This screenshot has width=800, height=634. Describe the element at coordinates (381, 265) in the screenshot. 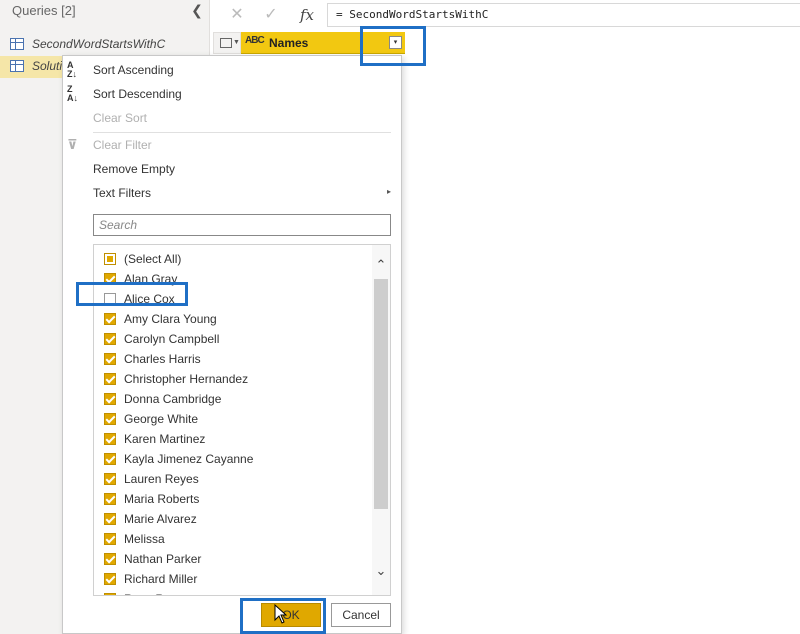

I see `scroll-up-icon: ⌃` at that location.